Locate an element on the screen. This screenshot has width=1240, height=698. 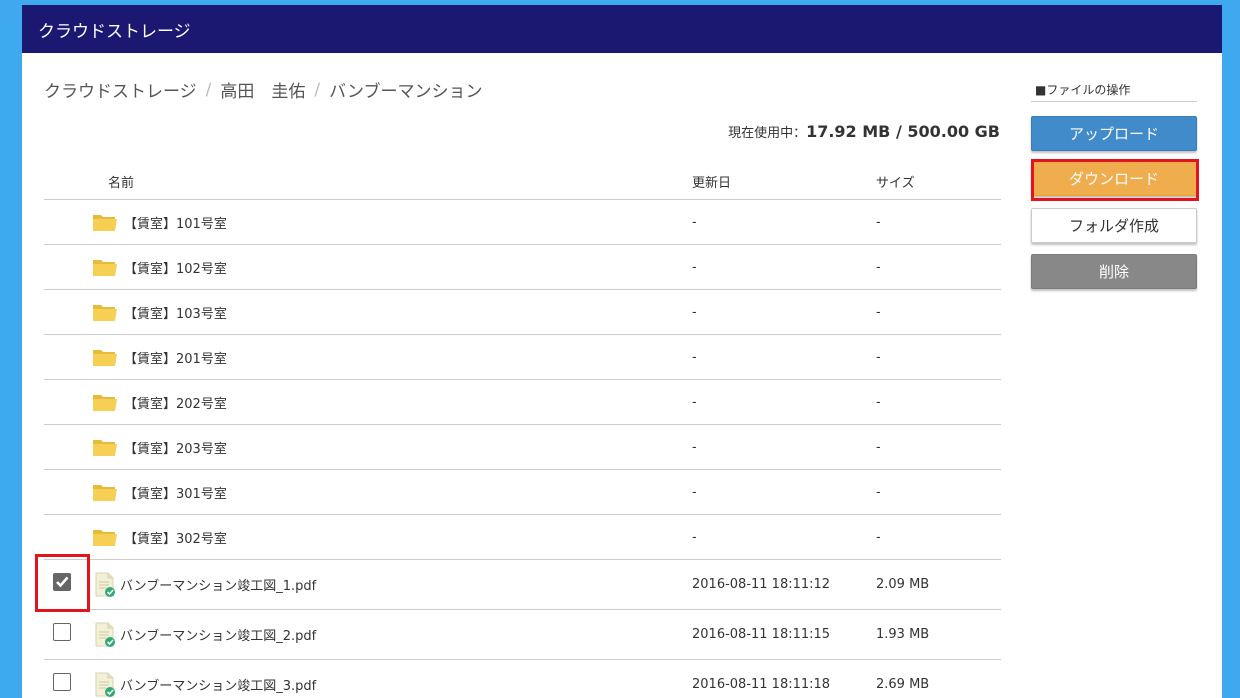
size-cell: 1.93 MB is located at coordinates (903, 634).